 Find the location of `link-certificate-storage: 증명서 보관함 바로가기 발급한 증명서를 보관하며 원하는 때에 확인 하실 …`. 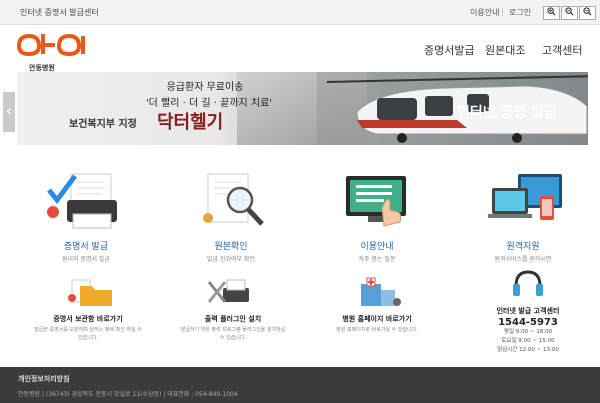

link-certificate-storage: 증명서 보관함 바로가기 발급한 증명서를 보관하며 원하는 때에 확인 하실 … is located at coordinates (88, 309).